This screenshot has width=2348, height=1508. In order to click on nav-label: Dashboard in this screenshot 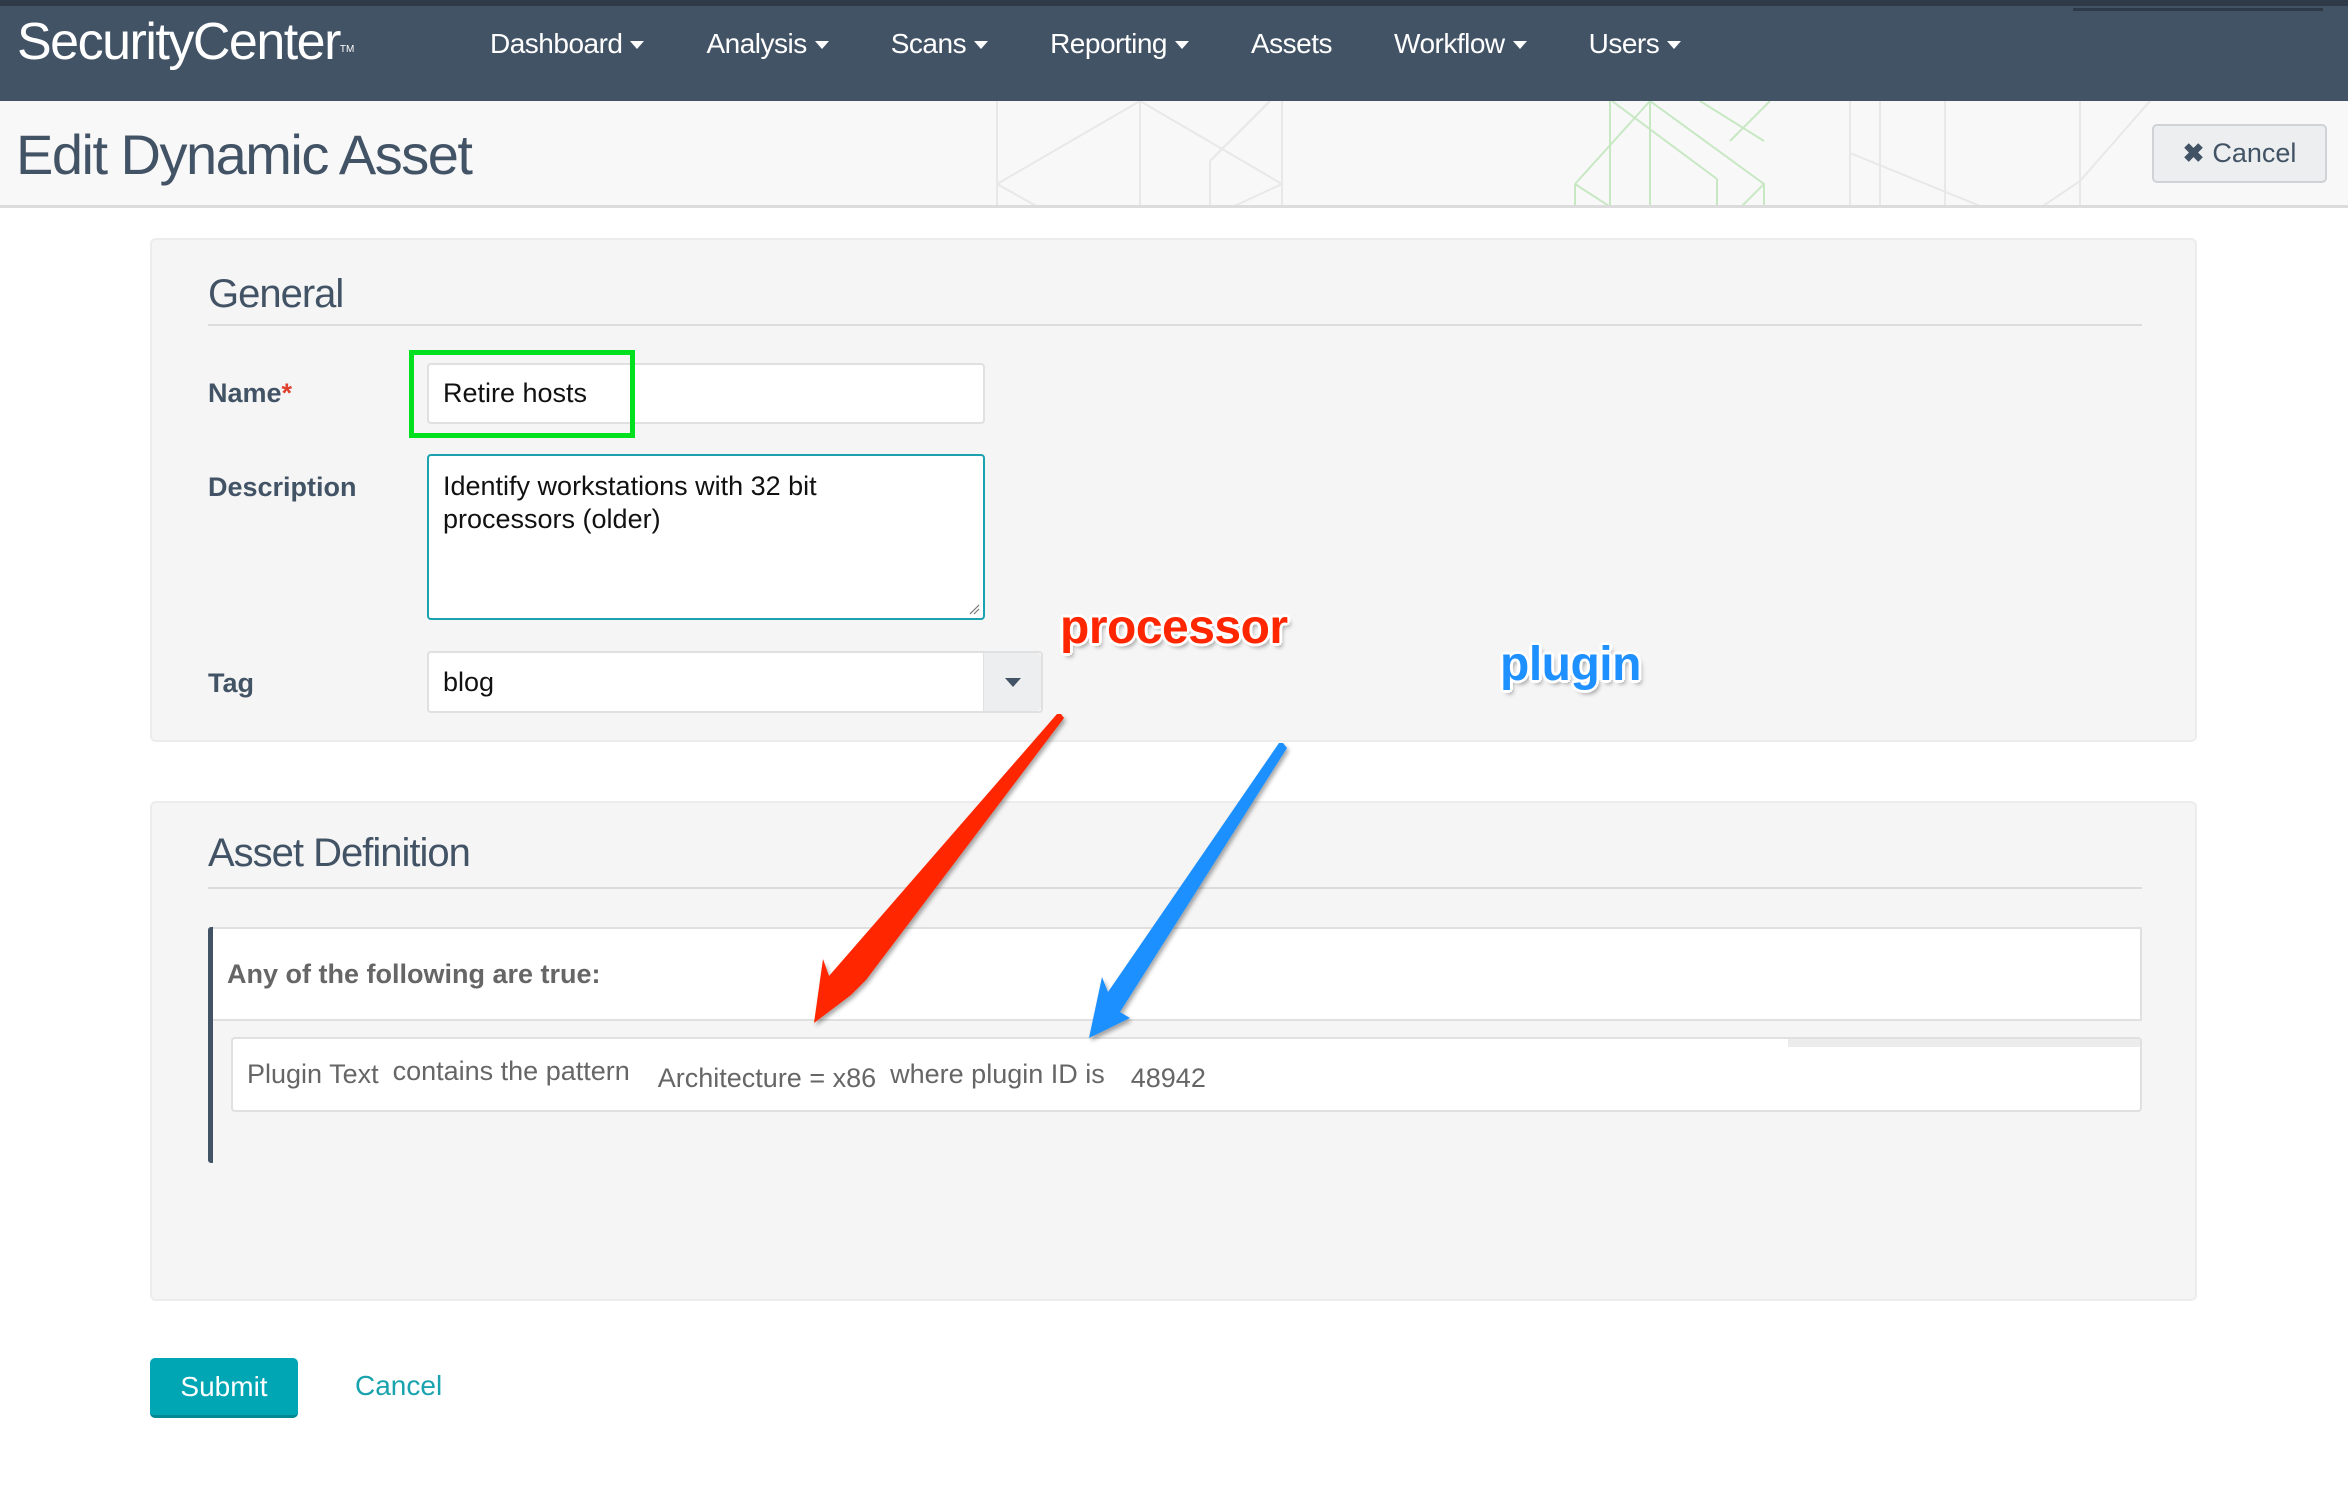, I will do `click(556, 43)`.